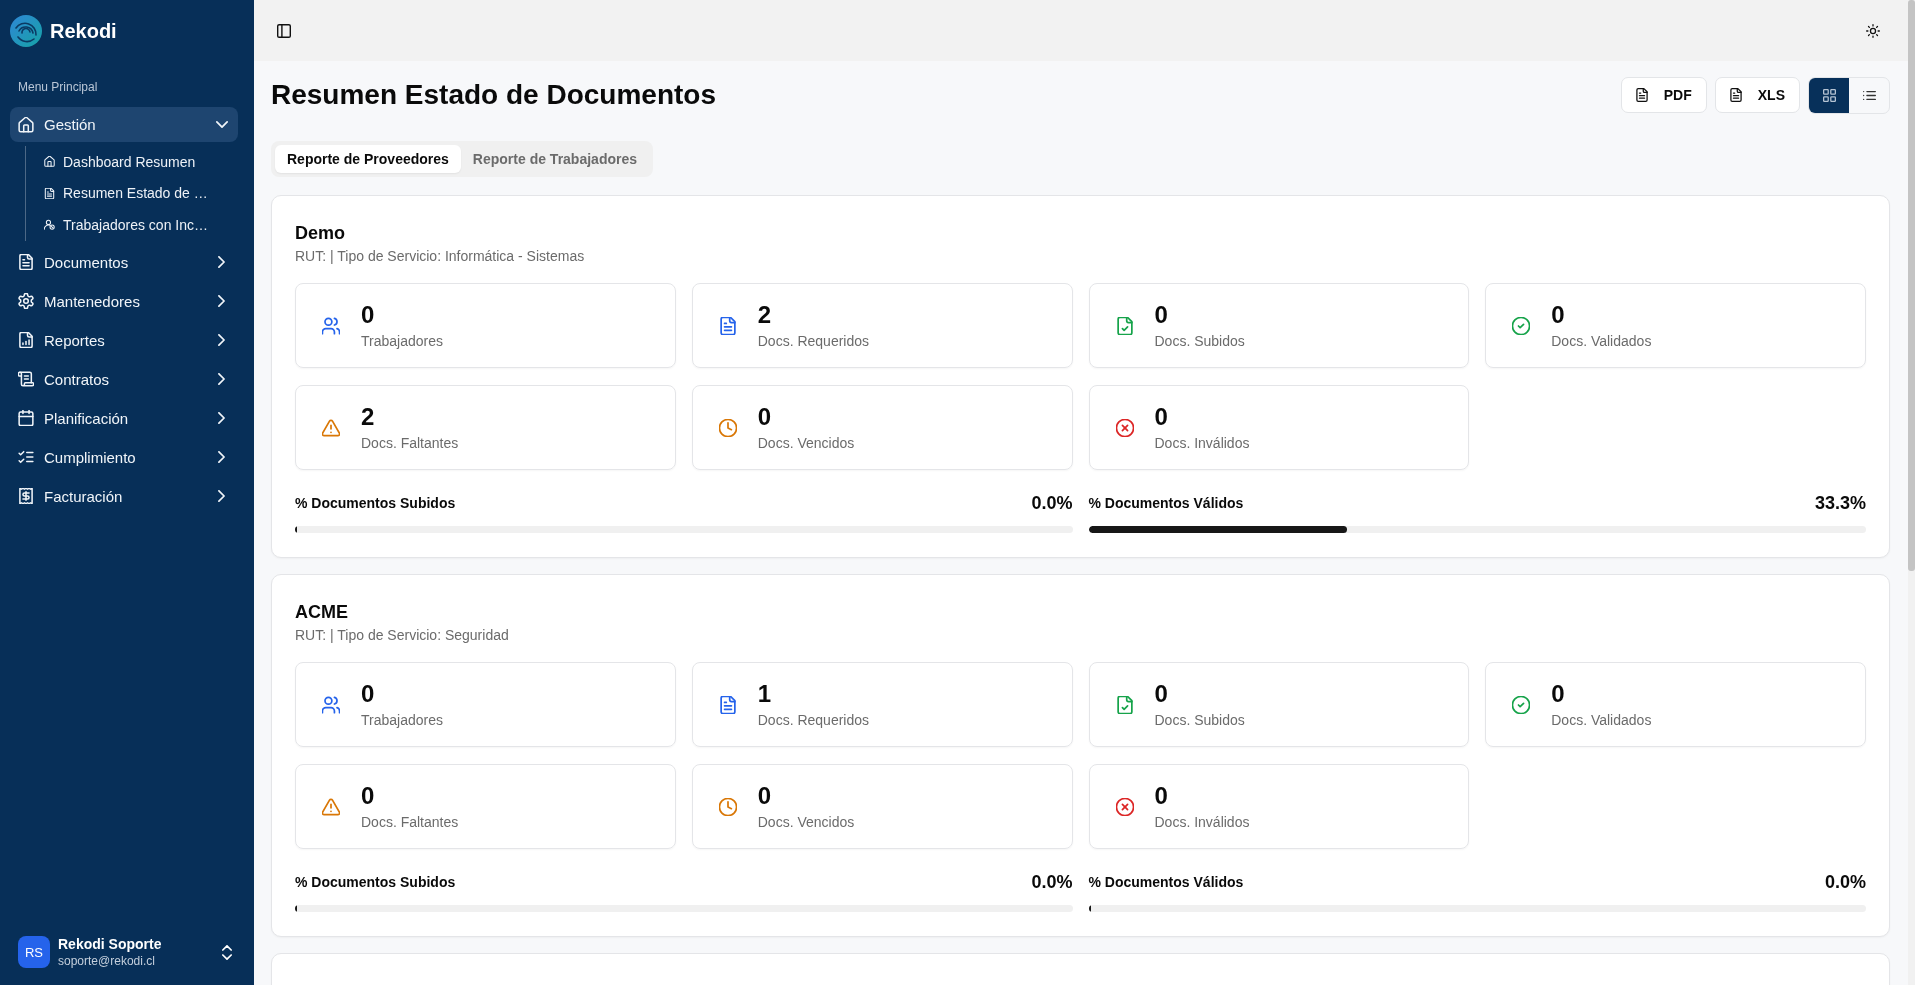 Image resolution: width=1915 pixels, height=985 pixels. I want to click on user-email: soporte@rekodi.cl, so click(107, 961).